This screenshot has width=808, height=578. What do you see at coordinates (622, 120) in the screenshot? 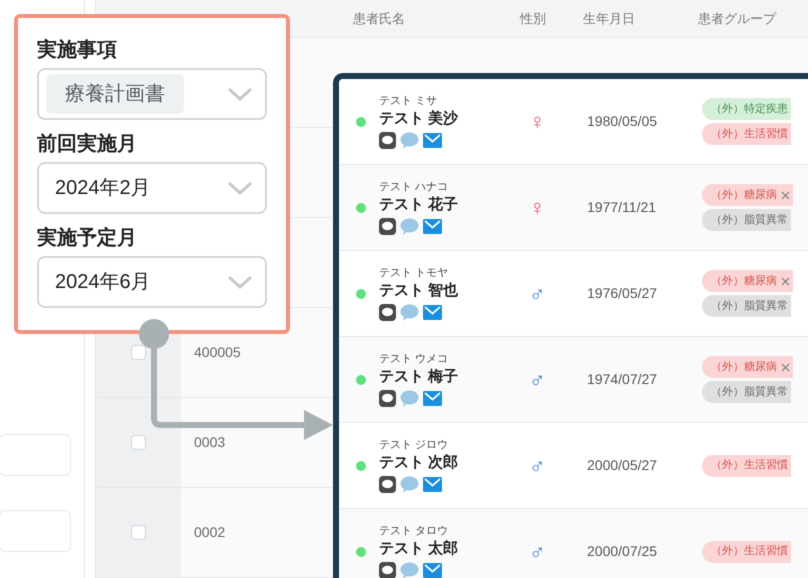
I see `birth-date: 1980/05/05` at bounding box center [622, 120].